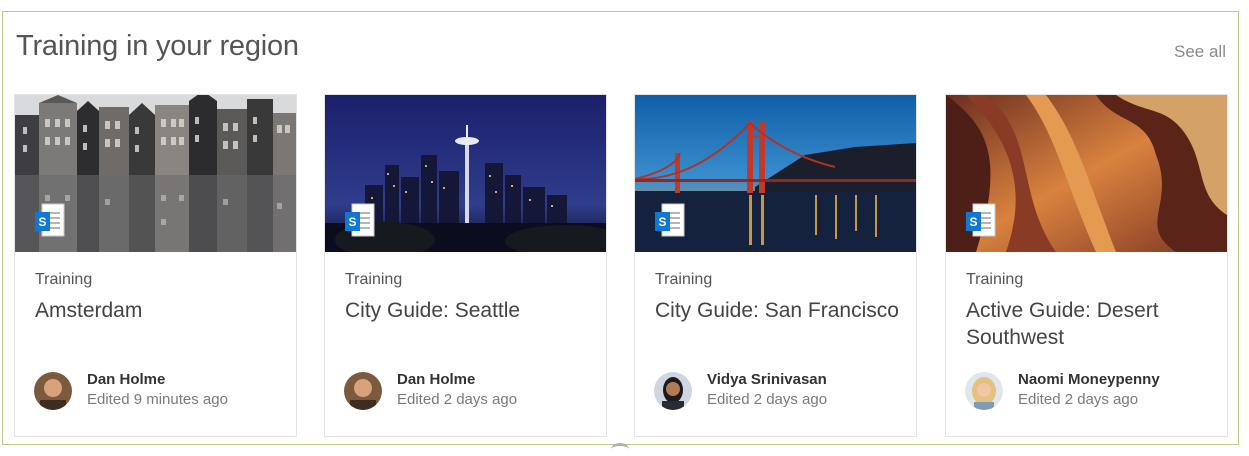 The width and height of the screenshot is (1249, 456). Describe the element at coordinates (157, 399) in the screenshot. I see `edited-time: Edited 9 minutes ago` at that location.